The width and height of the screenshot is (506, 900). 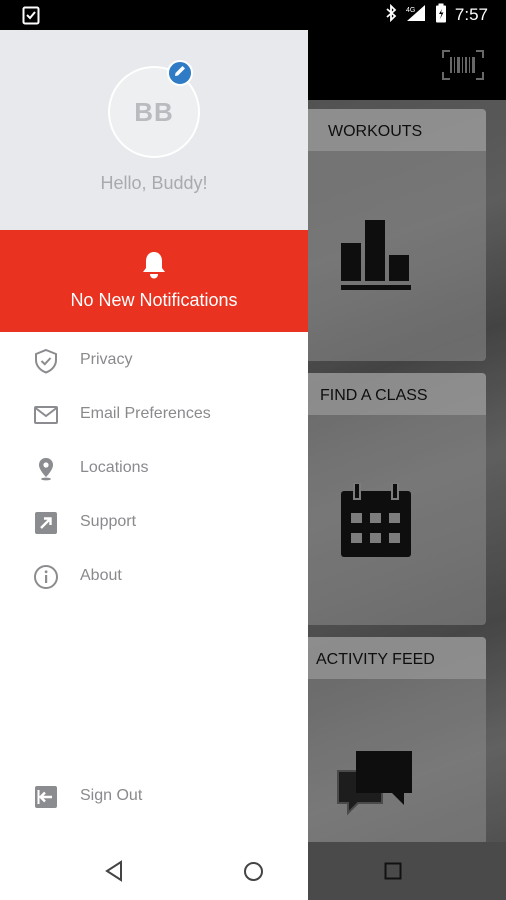 I want to click on location-pin-icon, so click(x=46, y=469).